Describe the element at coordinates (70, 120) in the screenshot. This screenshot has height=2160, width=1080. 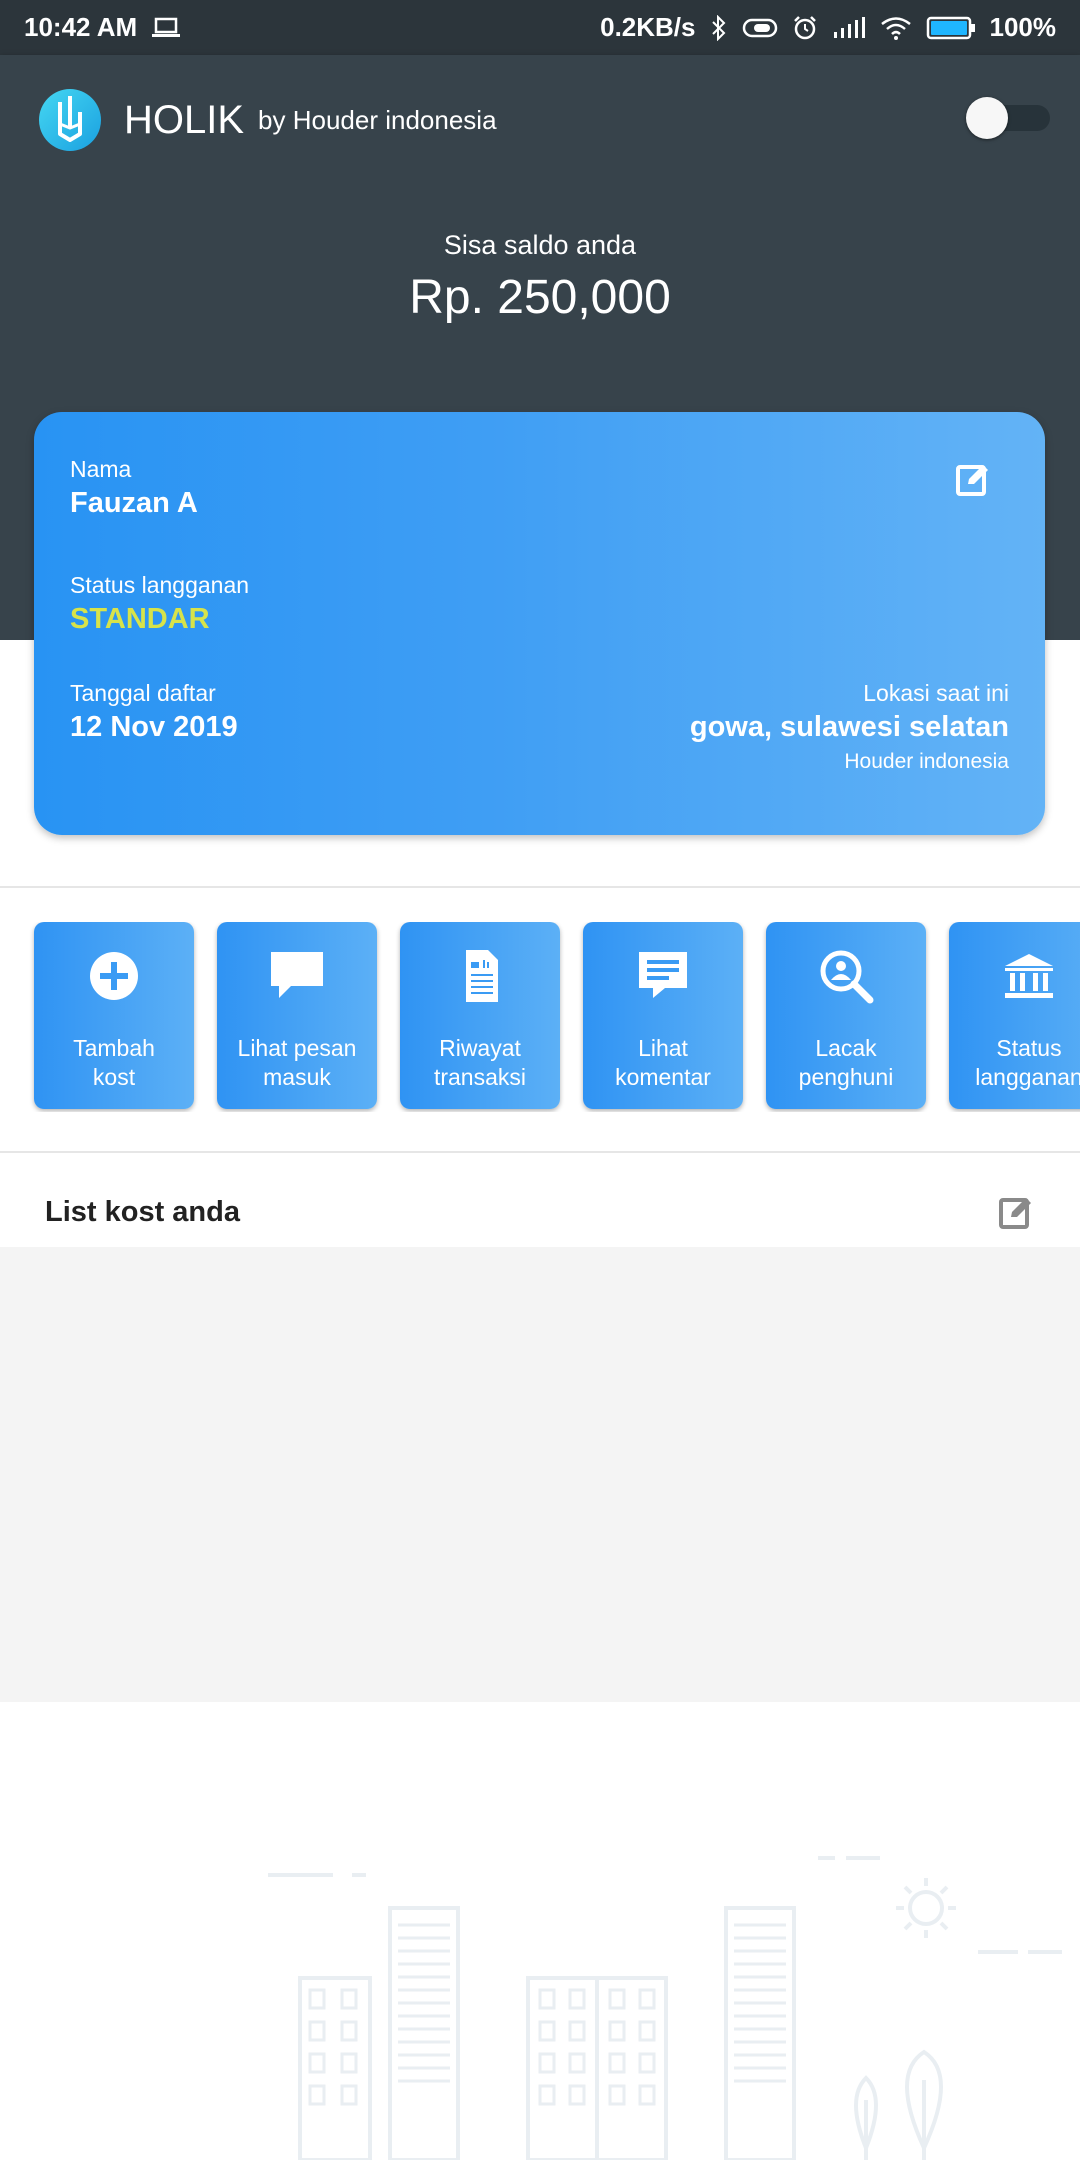
I see `app-logo-icon` at that location.